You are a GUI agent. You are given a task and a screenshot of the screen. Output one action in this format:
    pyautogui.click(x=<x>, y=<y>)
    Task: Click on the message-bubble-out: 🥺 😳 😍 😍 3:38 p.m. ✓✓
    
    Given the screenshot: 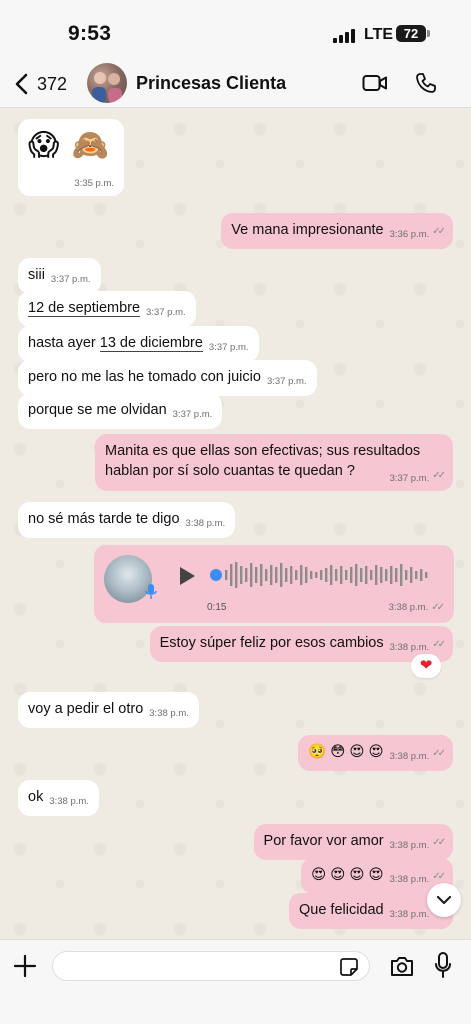 What is the action you would take?
    pyautogui.click(x=375, y=753)
    